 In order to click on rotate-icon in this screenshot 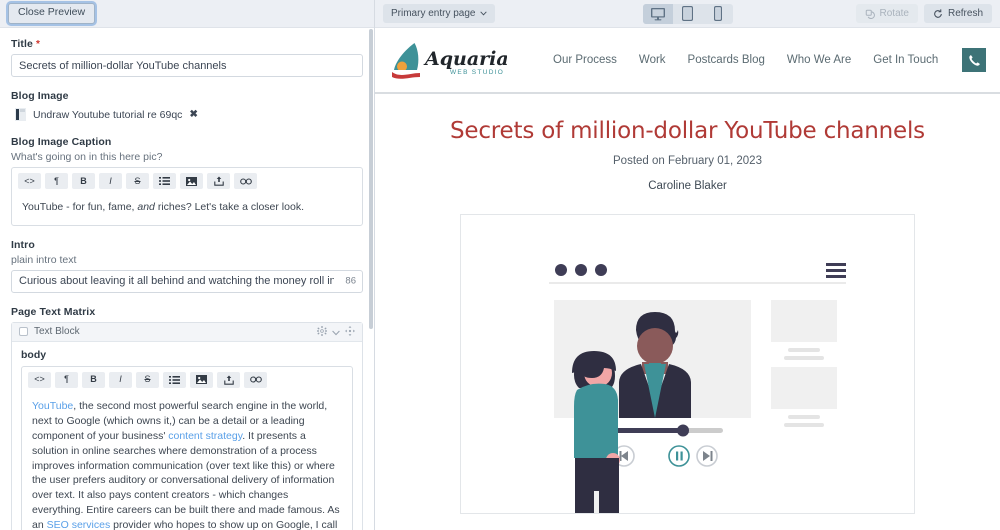, I will do `click(870, 14)`.